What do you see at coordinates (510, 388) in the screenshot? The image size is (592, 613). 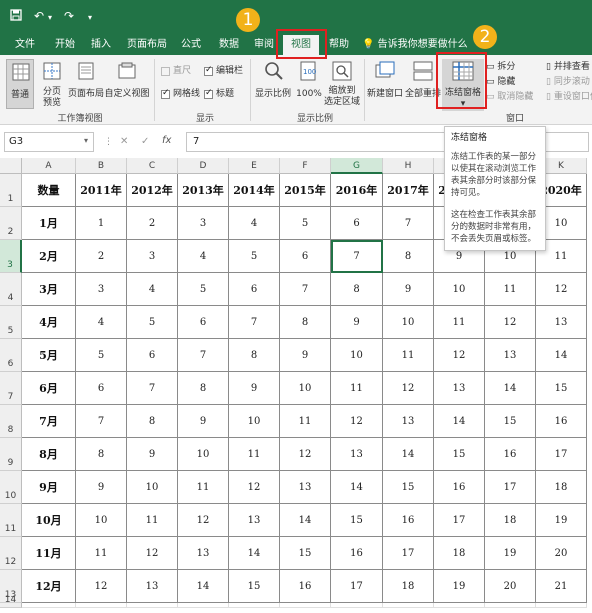 I see `cell-j7: 14` at bounding box center [510, 388].